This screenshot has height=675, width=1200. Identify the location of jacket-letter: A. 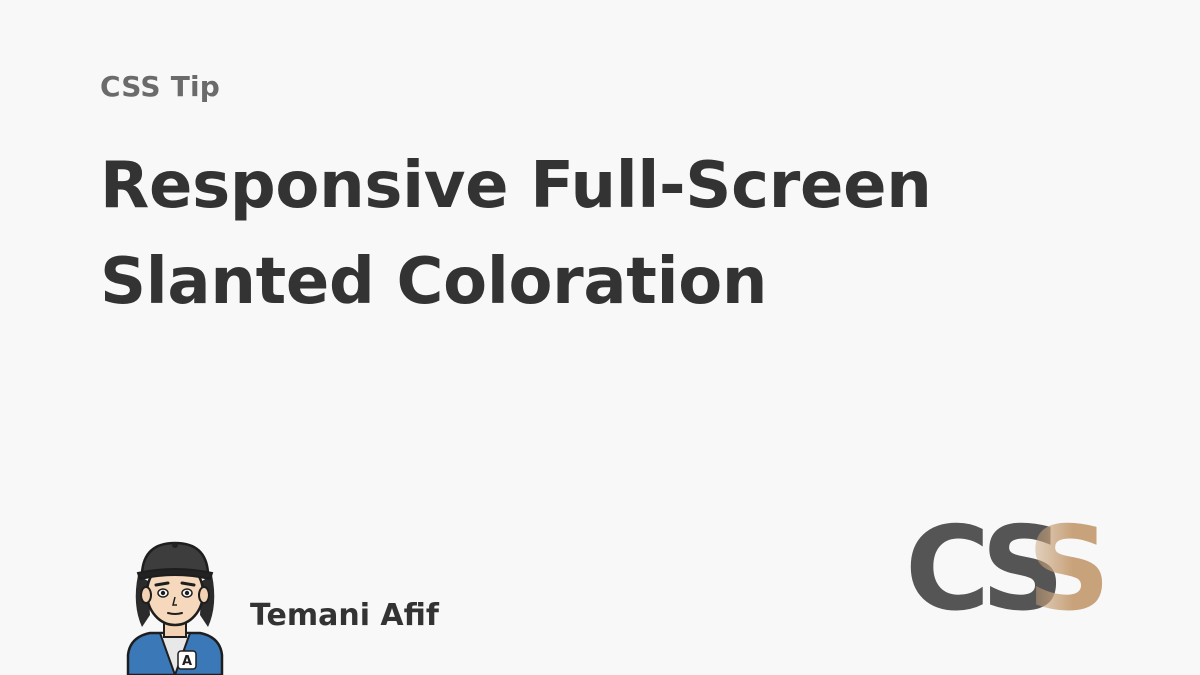
(187, 661).